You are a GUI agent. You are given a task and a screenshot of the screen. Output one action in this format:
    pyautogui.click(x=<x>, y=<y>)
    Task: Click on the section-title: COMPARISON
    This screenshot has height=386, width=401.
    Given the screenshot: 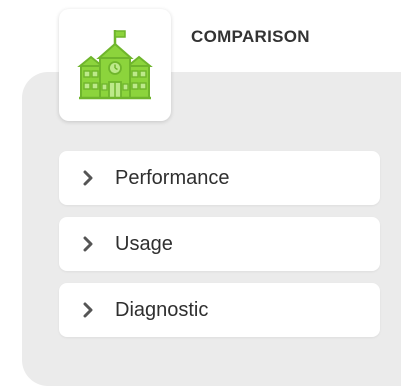 What is the action you would take?
    pyautogui.click(x=250, y=36)
    